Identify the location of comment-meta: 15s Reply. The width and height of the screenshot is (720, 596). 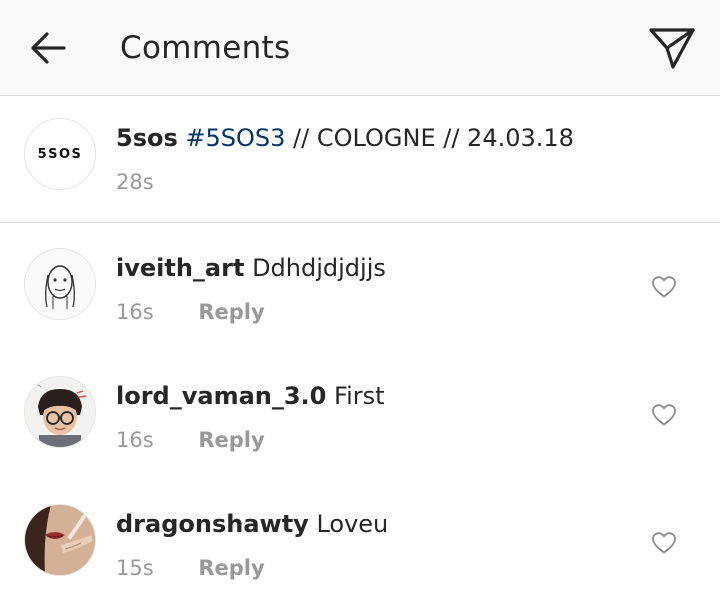
(190, 568).